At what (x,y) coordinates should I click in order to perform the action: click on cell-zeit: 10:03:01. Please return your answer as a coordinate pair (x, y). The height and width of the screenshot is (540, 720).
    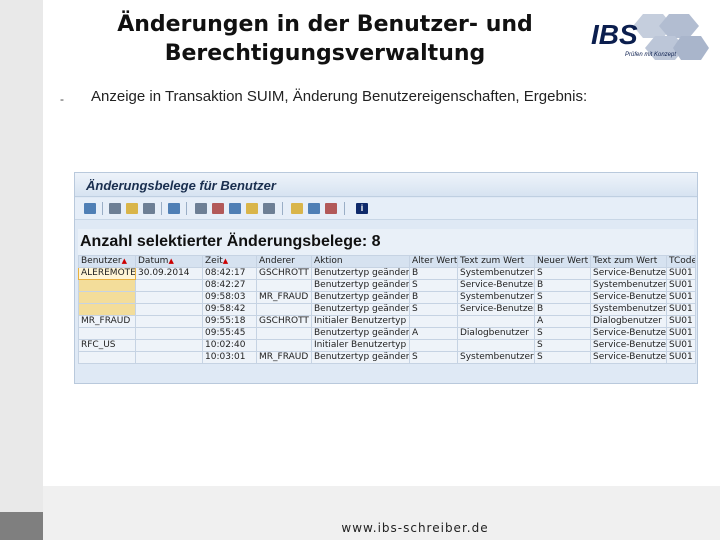
    Looking at the image, I should click on (229, 357).